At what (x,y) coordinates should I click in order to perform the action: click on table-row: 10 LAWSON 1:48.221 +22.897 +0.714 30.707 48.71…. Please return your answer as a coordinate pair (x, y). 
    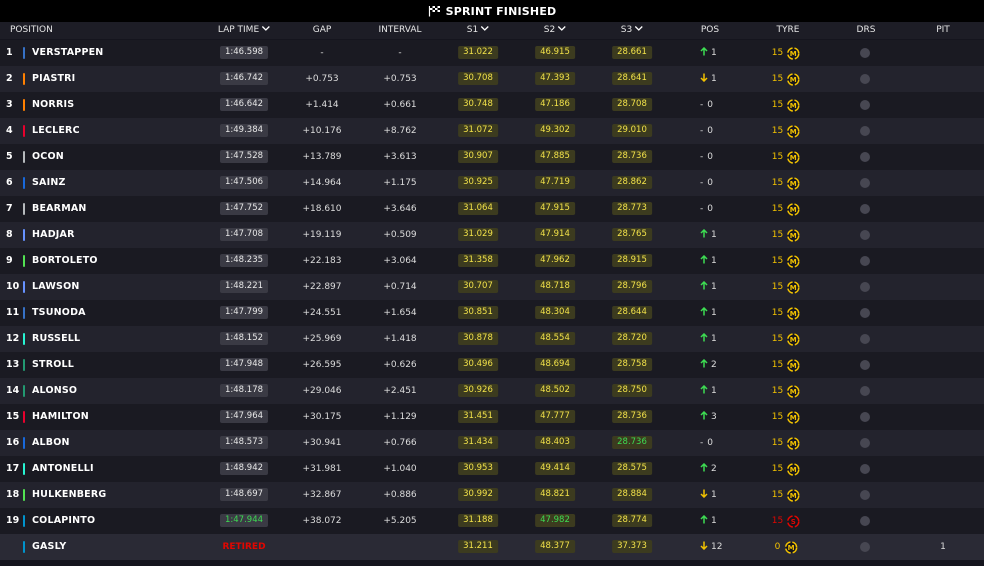
    Looking at the image, I should click on (492, 287).